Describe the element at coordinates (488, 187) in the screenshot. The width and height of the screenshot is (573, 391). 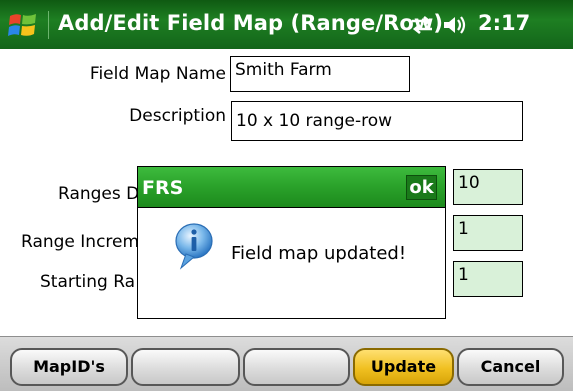
I see `ranges-input: 10` at that location.